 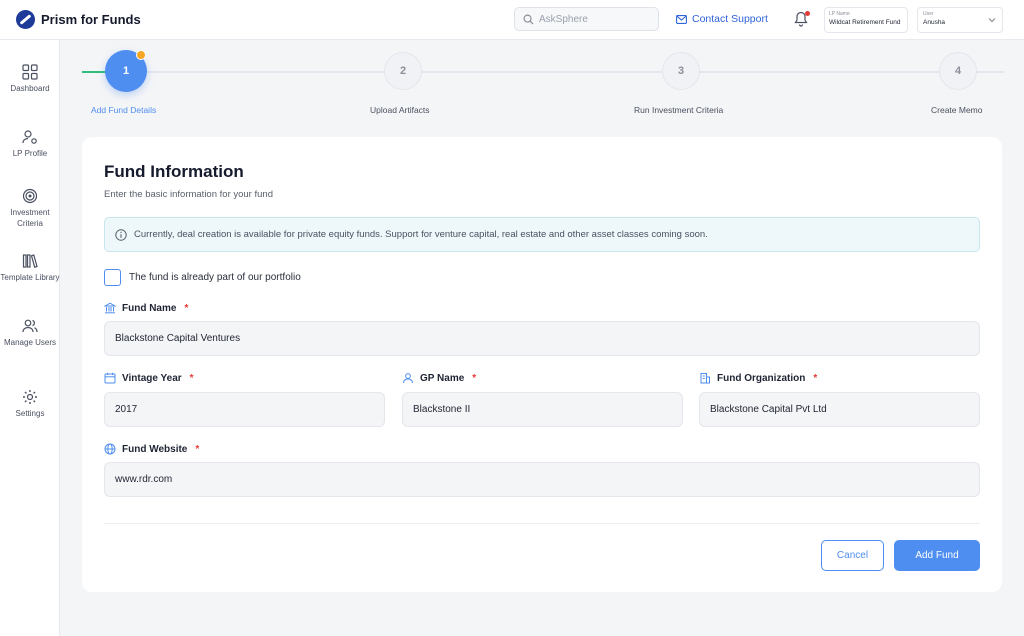 I want to click on step-4-circle: 4, so click(x=958, y=71).